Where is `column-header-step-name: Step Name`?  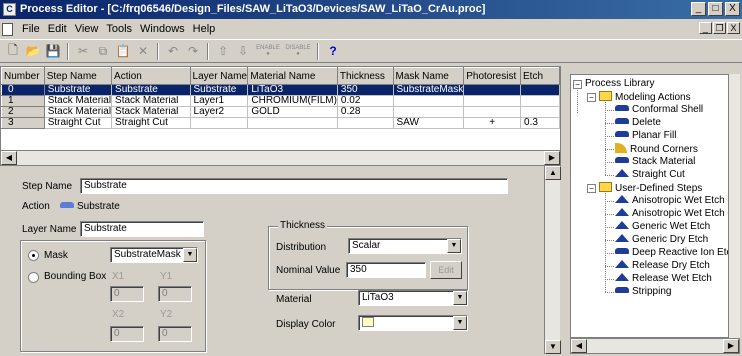 column-header-step-name: Step Name is located at coordinates (78, 76).